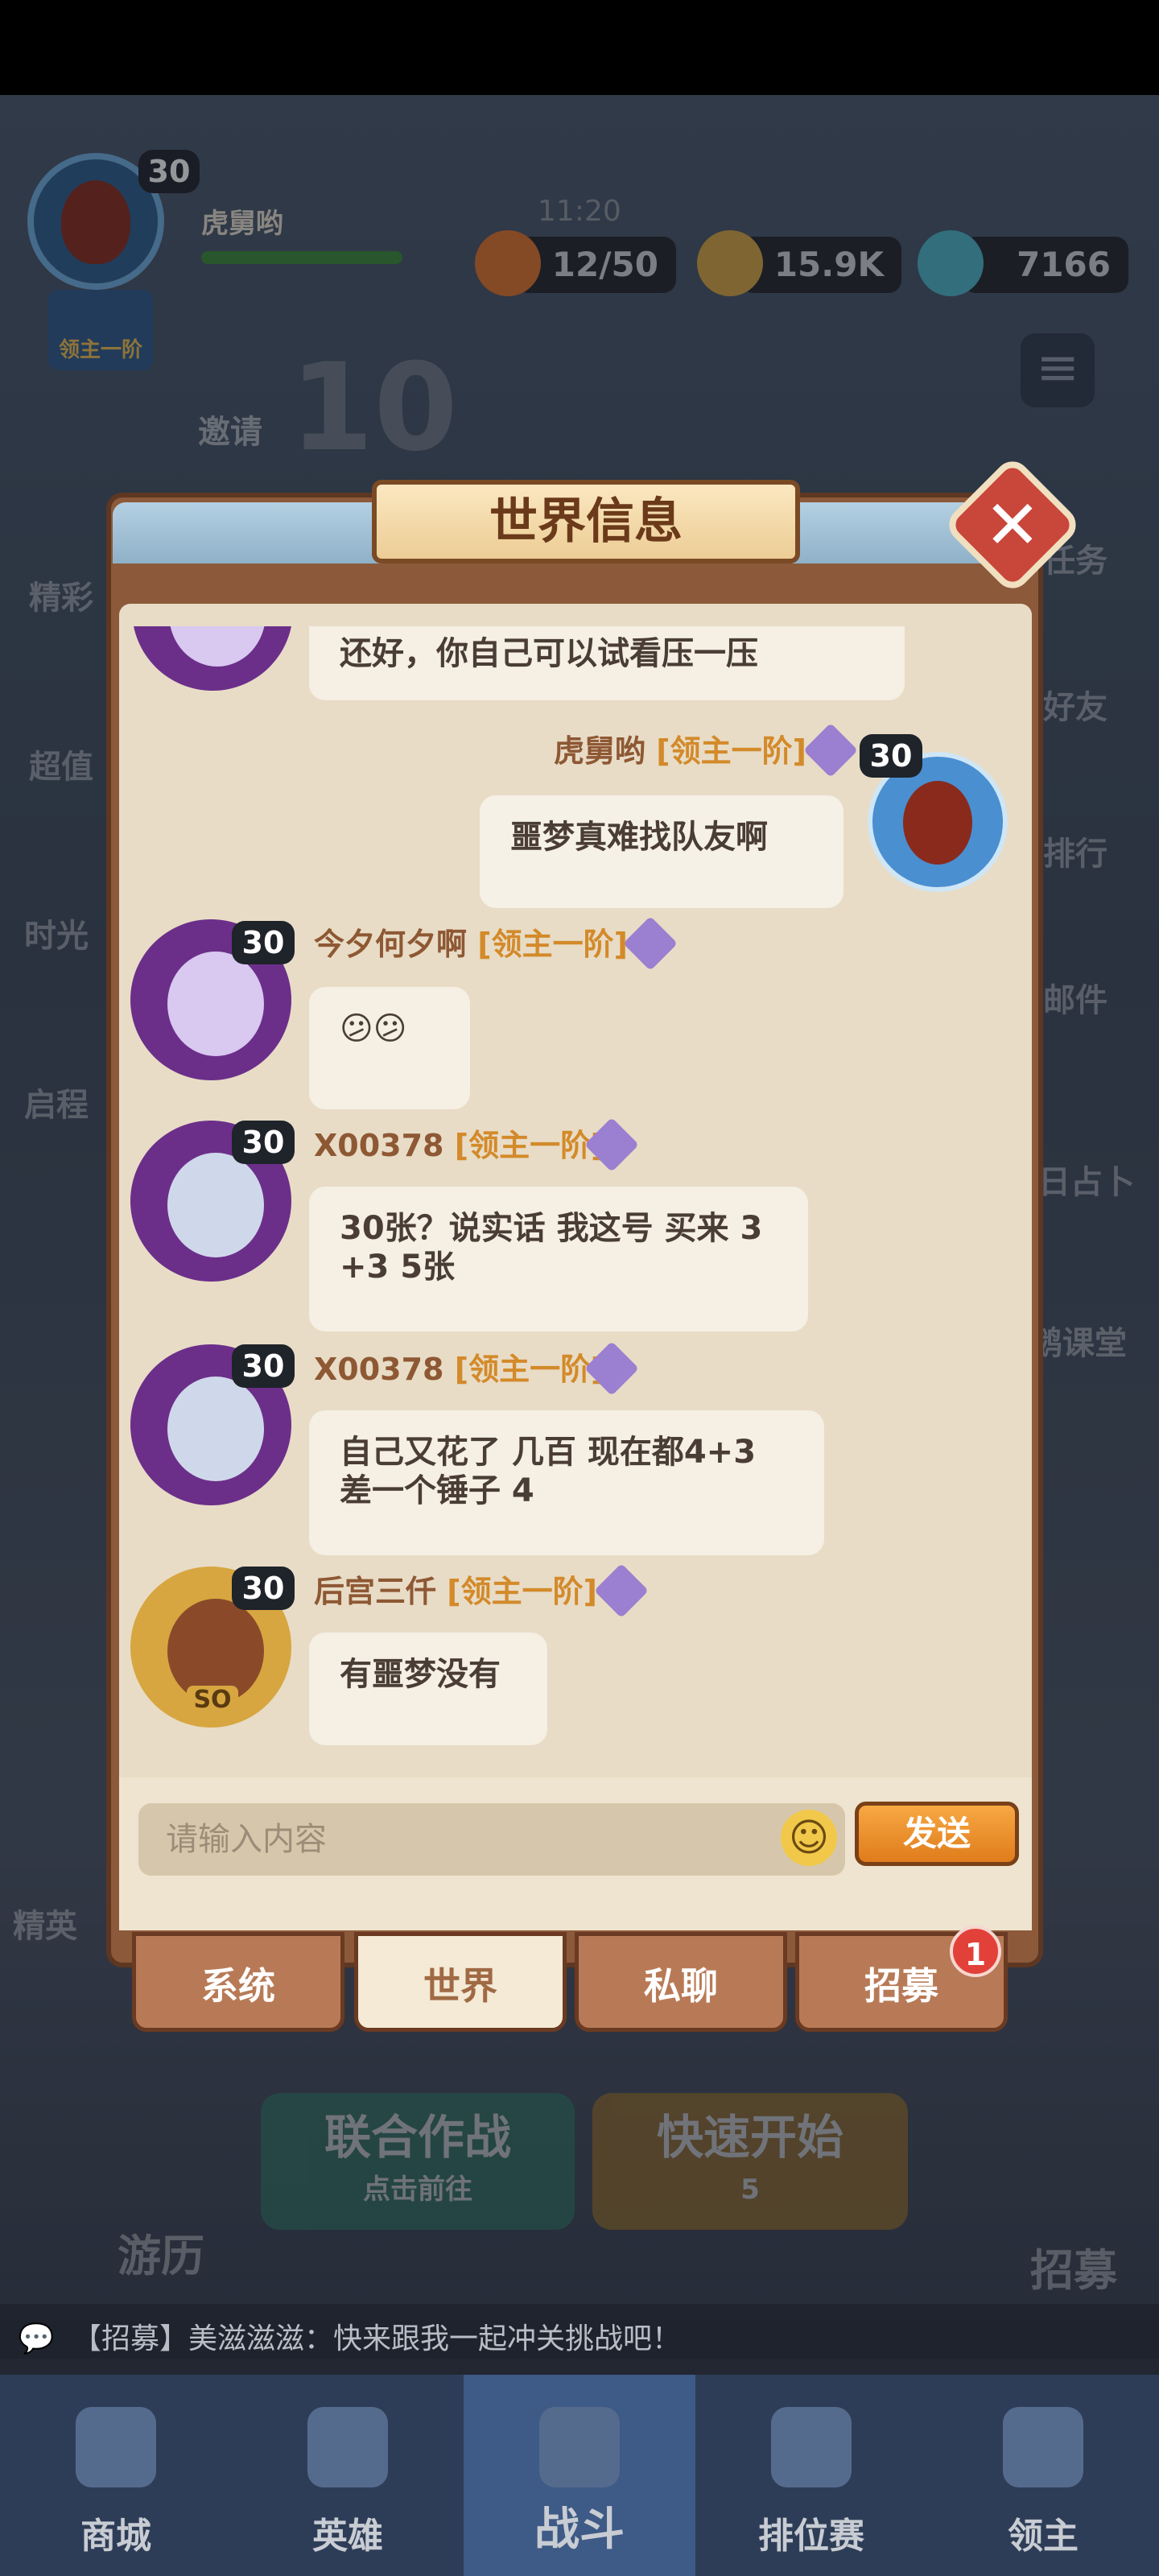  I want to click on nav-heroes: 英雄, so click(348, 2475).